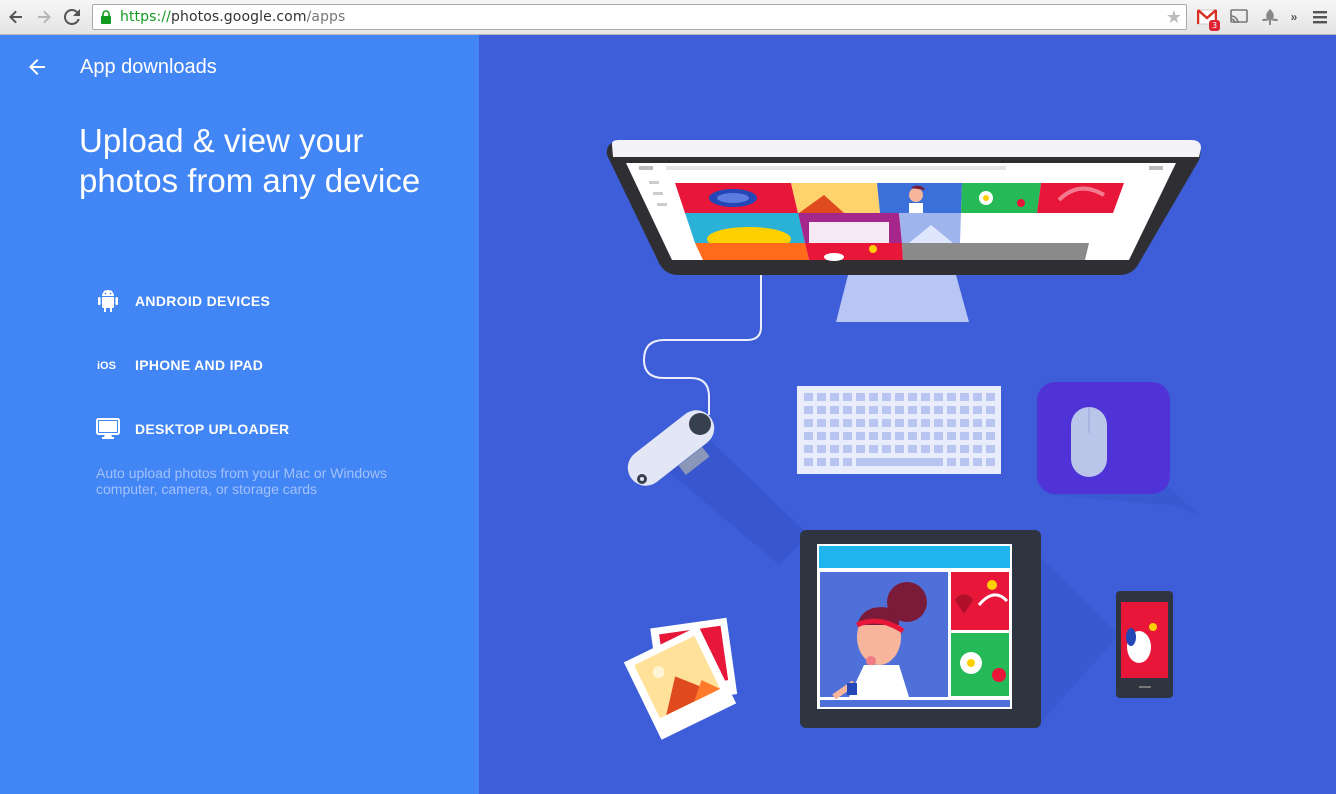  What do you see at coordinates (639, 17) in the screenshot?
I see `address-bar: https://photos.google.com/apps ★` at bounding box center [639, 17].